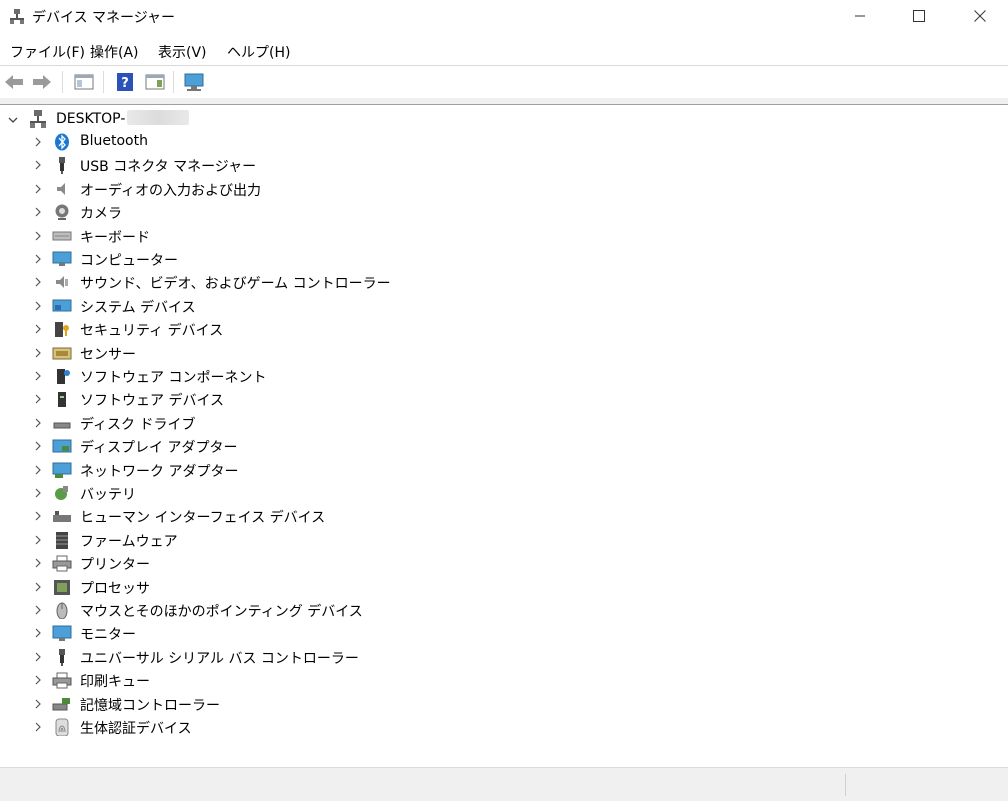  Describe the element at coordinates (62, 258) in the screenshot. I see `computer-icon` at that location.